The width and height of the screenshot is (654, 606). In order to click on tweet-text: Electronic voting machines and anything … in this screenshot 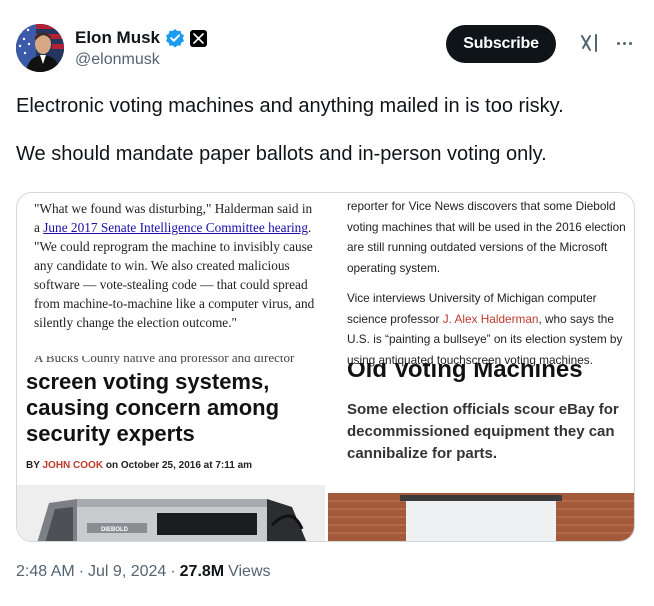, I will do `click(326, 130)`.